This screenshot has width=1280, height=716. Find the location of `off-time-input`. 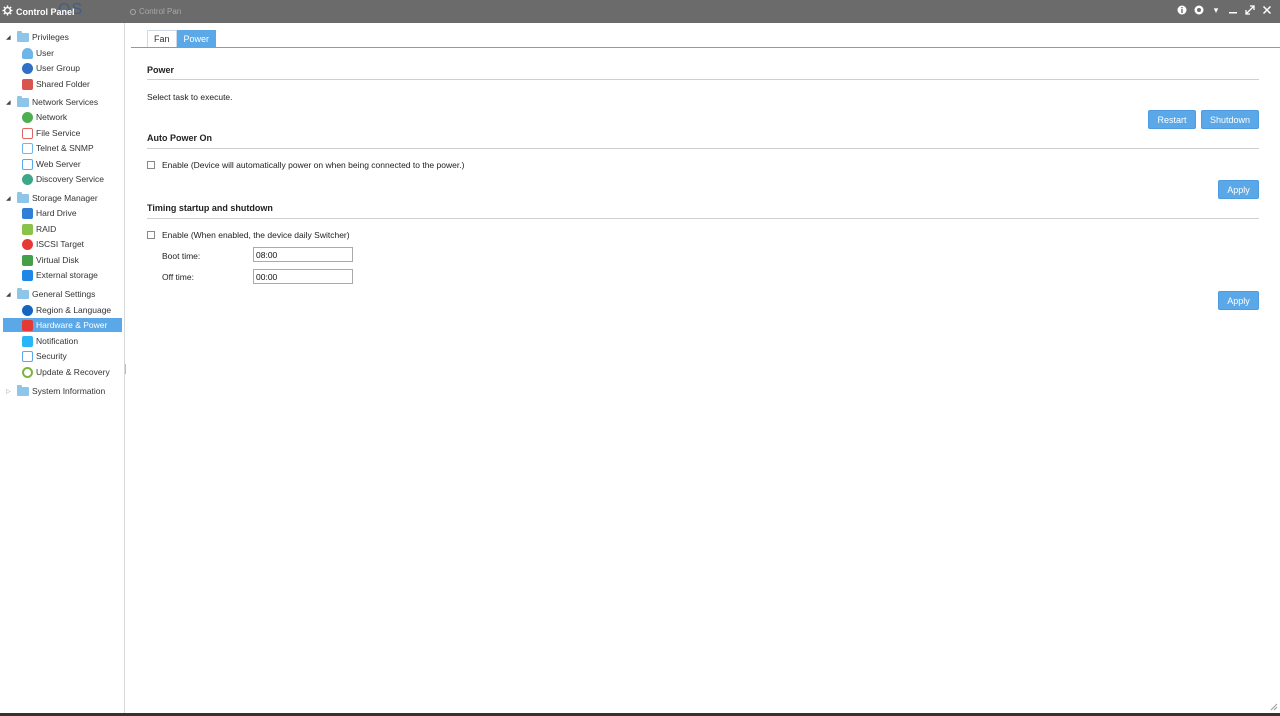

off-time-input is located at coordinates (303, 276).